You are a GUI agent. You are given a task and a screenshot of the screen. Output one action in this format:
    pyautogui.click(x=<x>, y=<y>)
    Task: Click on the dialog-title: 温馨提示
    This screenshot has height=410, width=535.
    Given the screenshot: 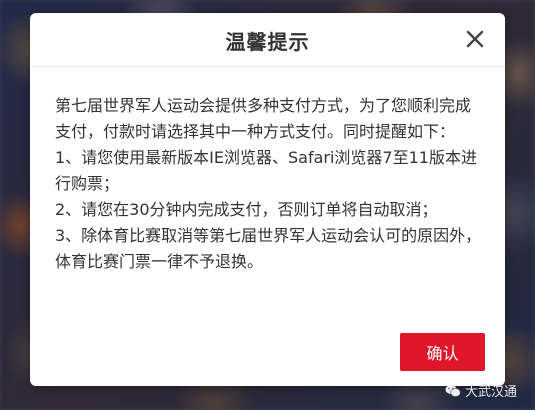 What is the action you would take?
    pyautogui.click(x=267, y=42)
    